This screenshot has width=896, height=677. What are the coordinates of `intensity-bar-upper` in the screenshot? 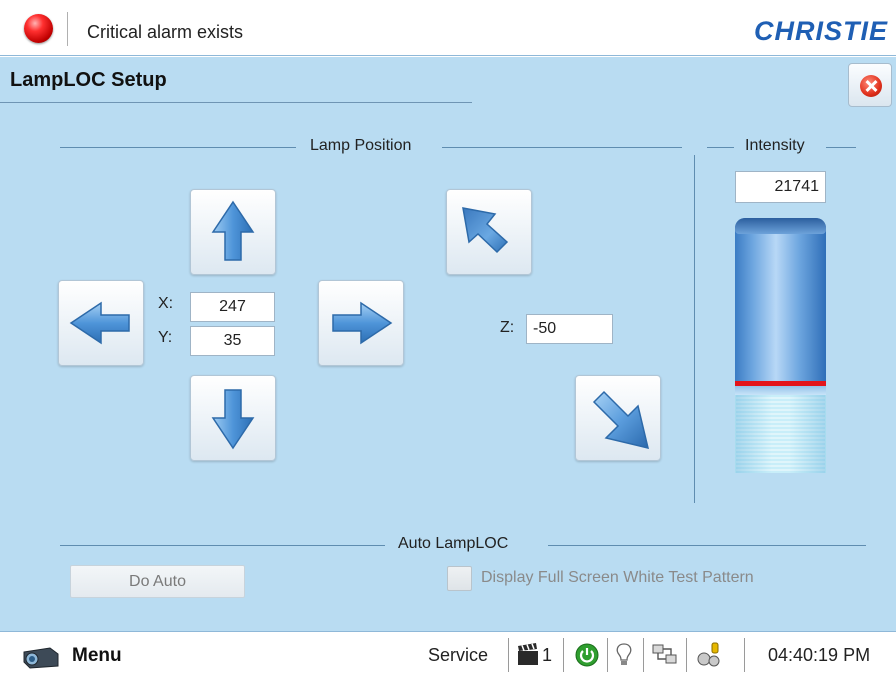 It's located at (780, 305).